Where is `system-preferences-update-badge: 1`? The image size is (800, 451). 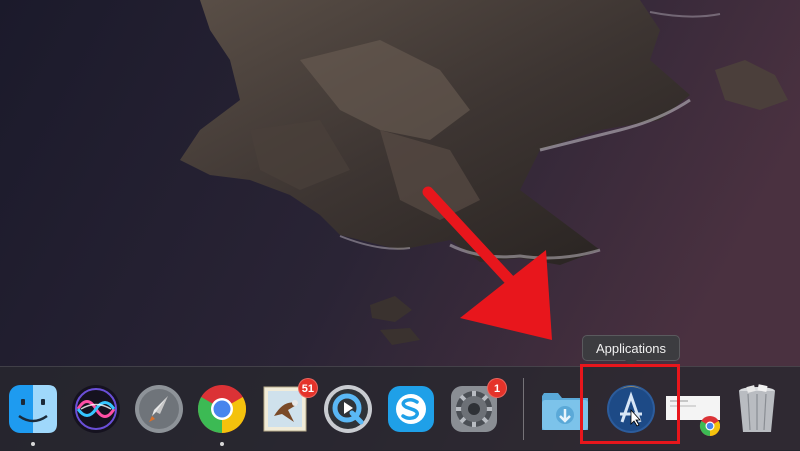
system-preferences-update-badge: 1 is located at coordinates (497, 388).